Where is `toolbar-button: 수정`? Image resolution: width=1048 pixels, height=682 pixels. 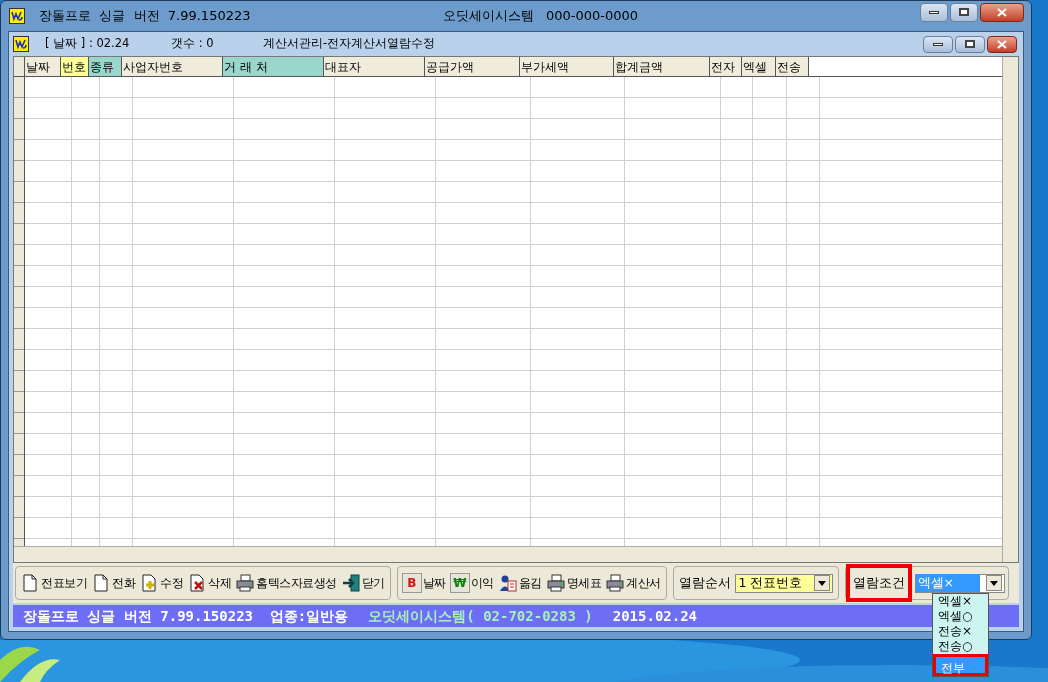
toolbar-button: 수정 is located at coordinates (161, 583).